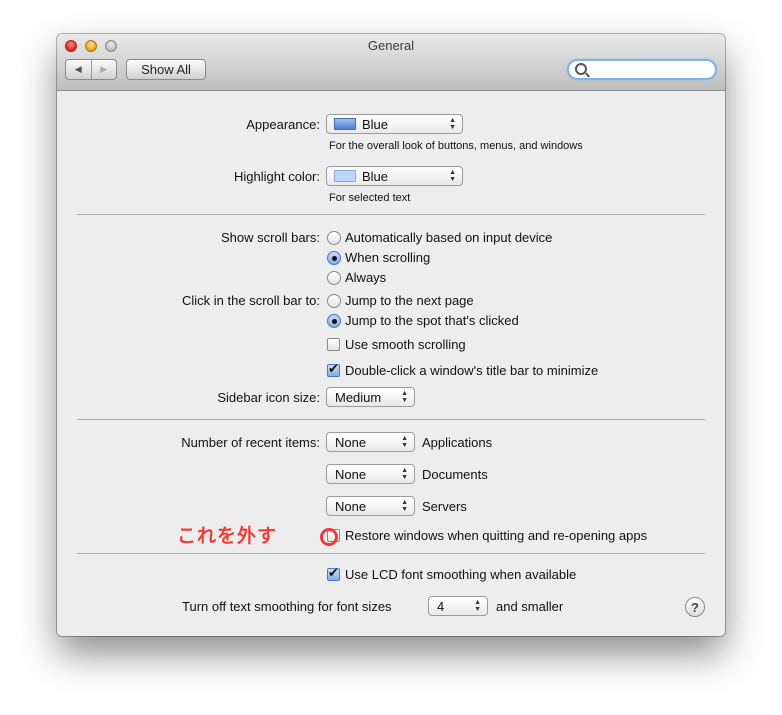 The width and height of the screenshot is (782, 715). I want to click on back-arrow-icon: ◀, so click(78, 69).